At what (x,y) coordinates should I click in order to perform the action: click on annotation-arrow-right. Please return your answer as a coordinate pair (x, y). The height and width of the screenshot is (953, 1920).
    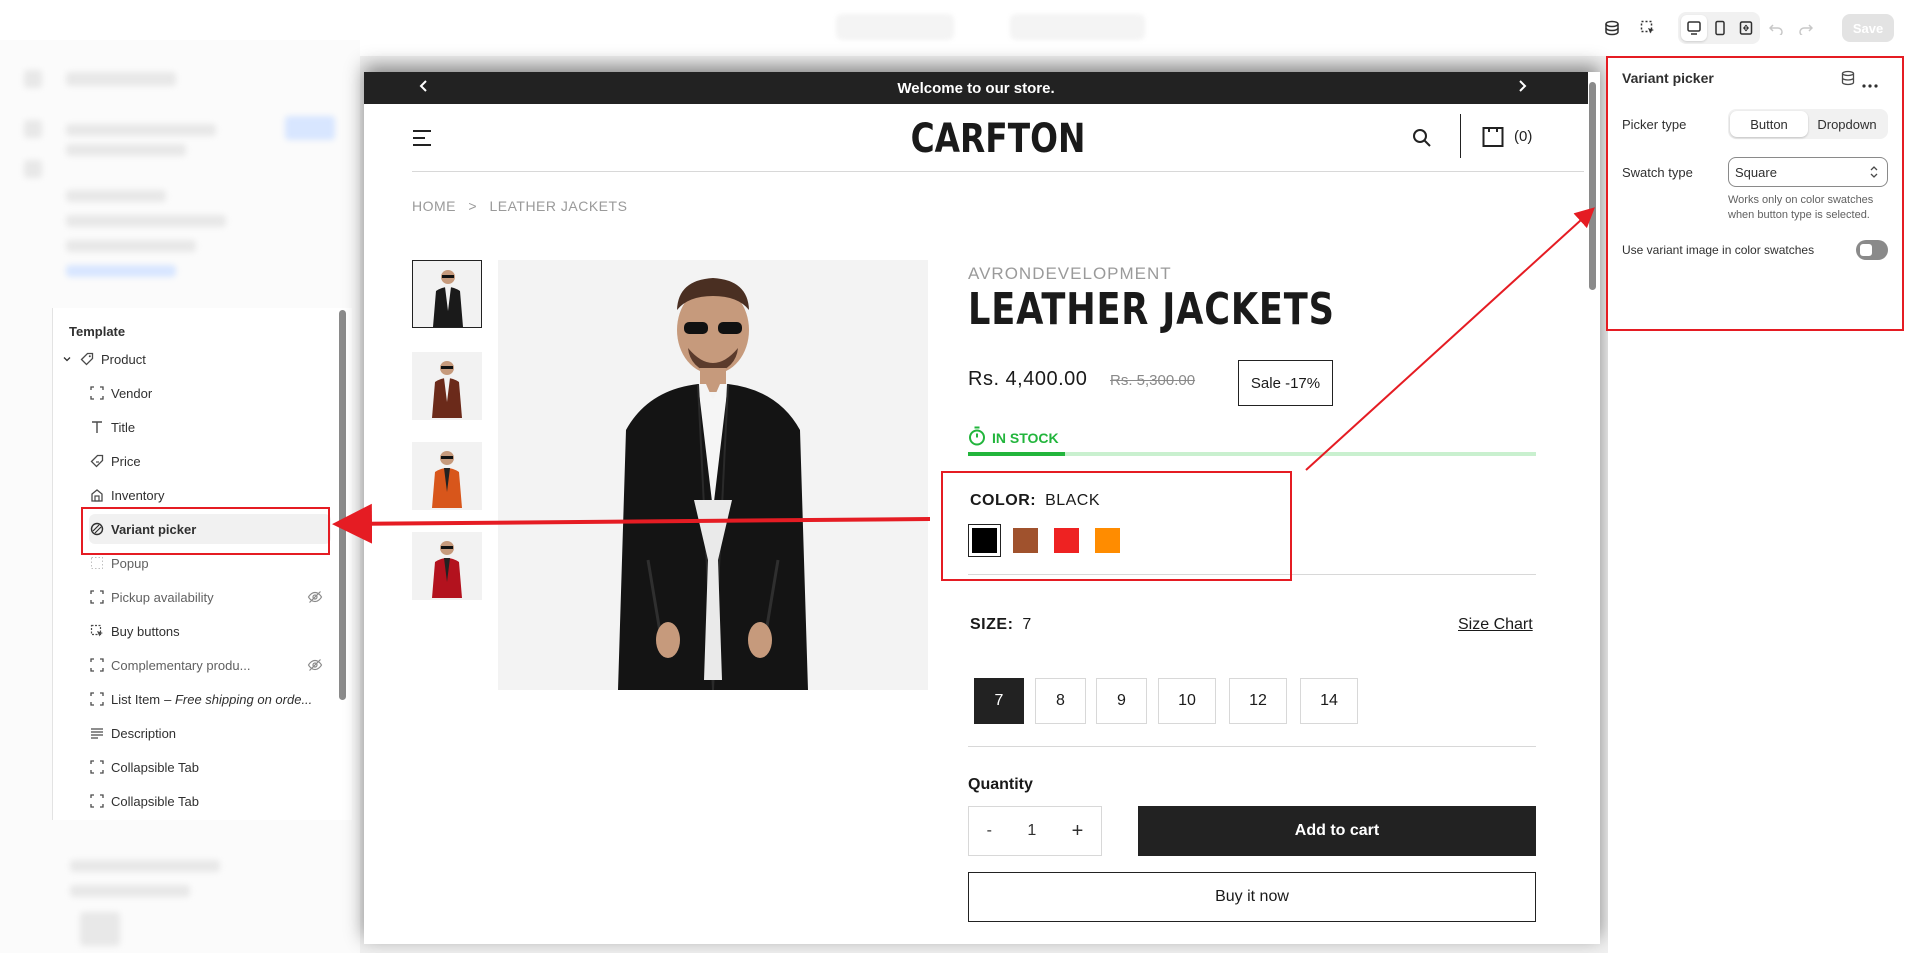
    Looking at the image, I should click on (1450, 339).